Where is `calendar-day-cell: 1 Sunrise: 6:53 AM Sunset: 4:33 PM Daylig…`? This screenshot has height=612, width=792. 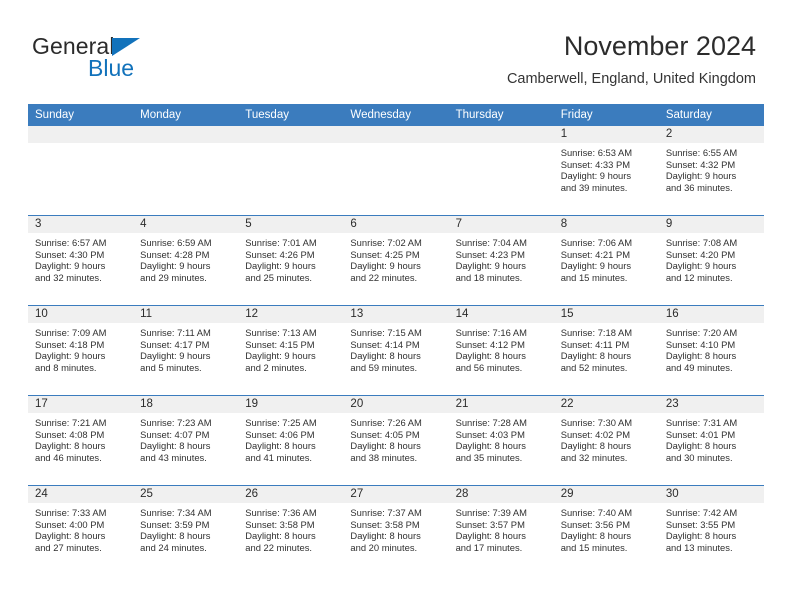
calendar-day-cell: 1 Sunrise: 6:53 AM Sunset: 4:33 PM Daylig… is located at coordinates (606, 171).